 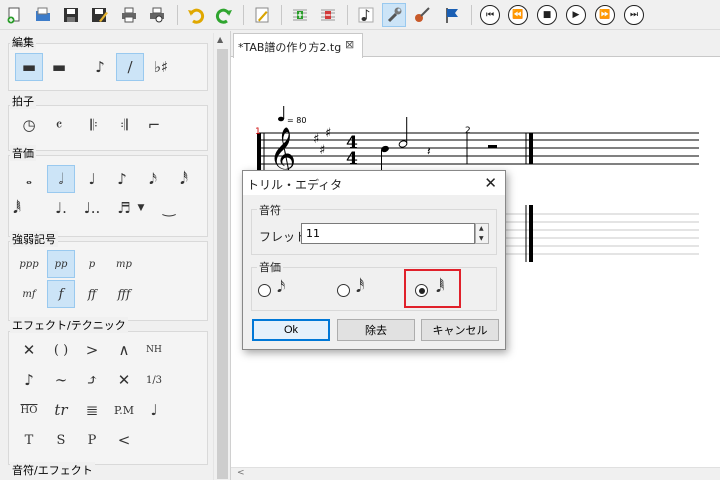 What do you see at coordinates (634, 15) in the screenshot?
I see `last-icon: ⏭` at bounding box center [634, 15].